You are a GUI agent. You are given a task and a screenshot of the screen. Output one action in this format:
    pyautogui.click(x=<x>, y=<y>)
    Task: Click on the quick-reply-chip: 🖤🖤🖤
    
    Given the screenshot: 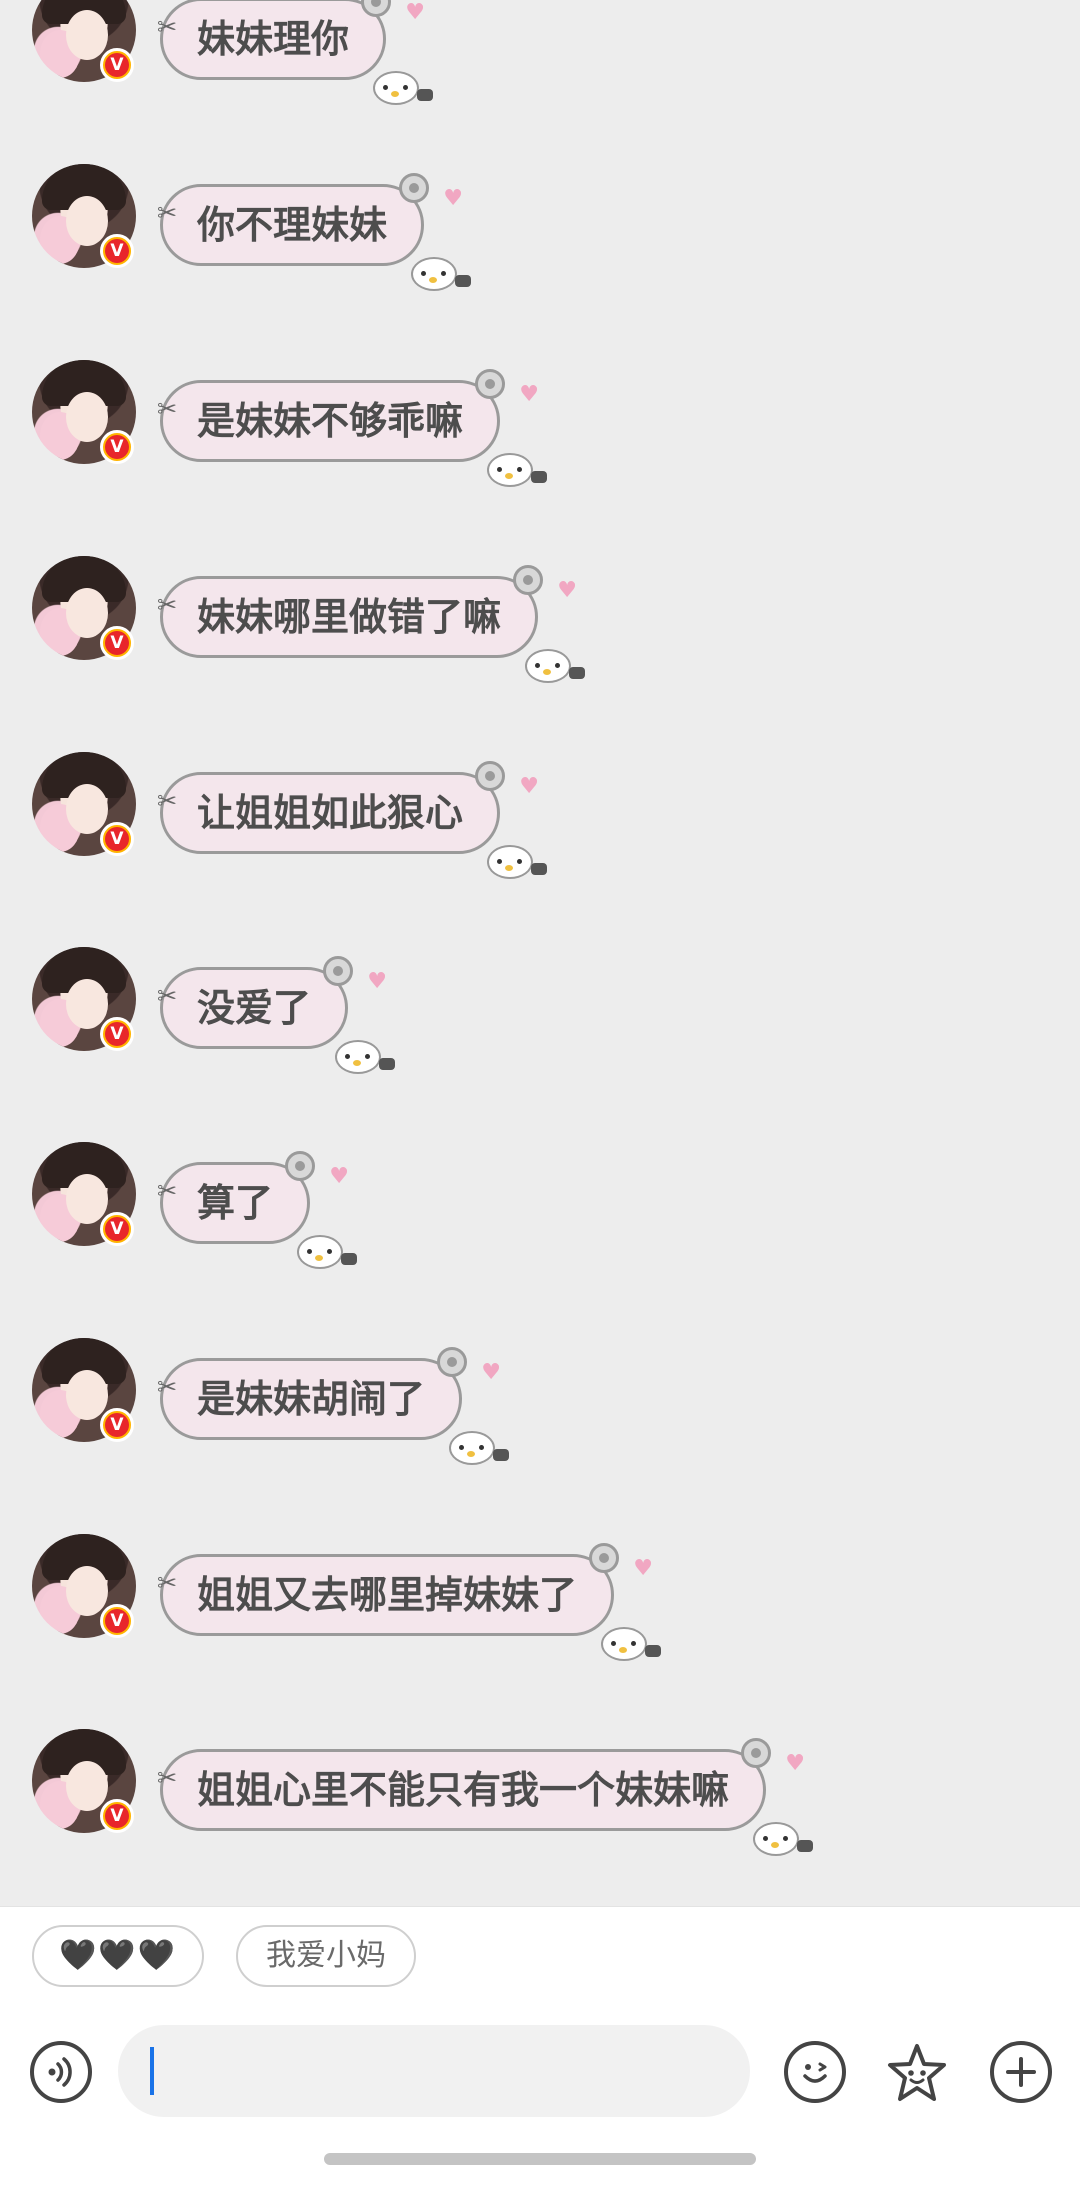 What is the action you would take?
    pyautogui.click(x=118, y=1956)
    